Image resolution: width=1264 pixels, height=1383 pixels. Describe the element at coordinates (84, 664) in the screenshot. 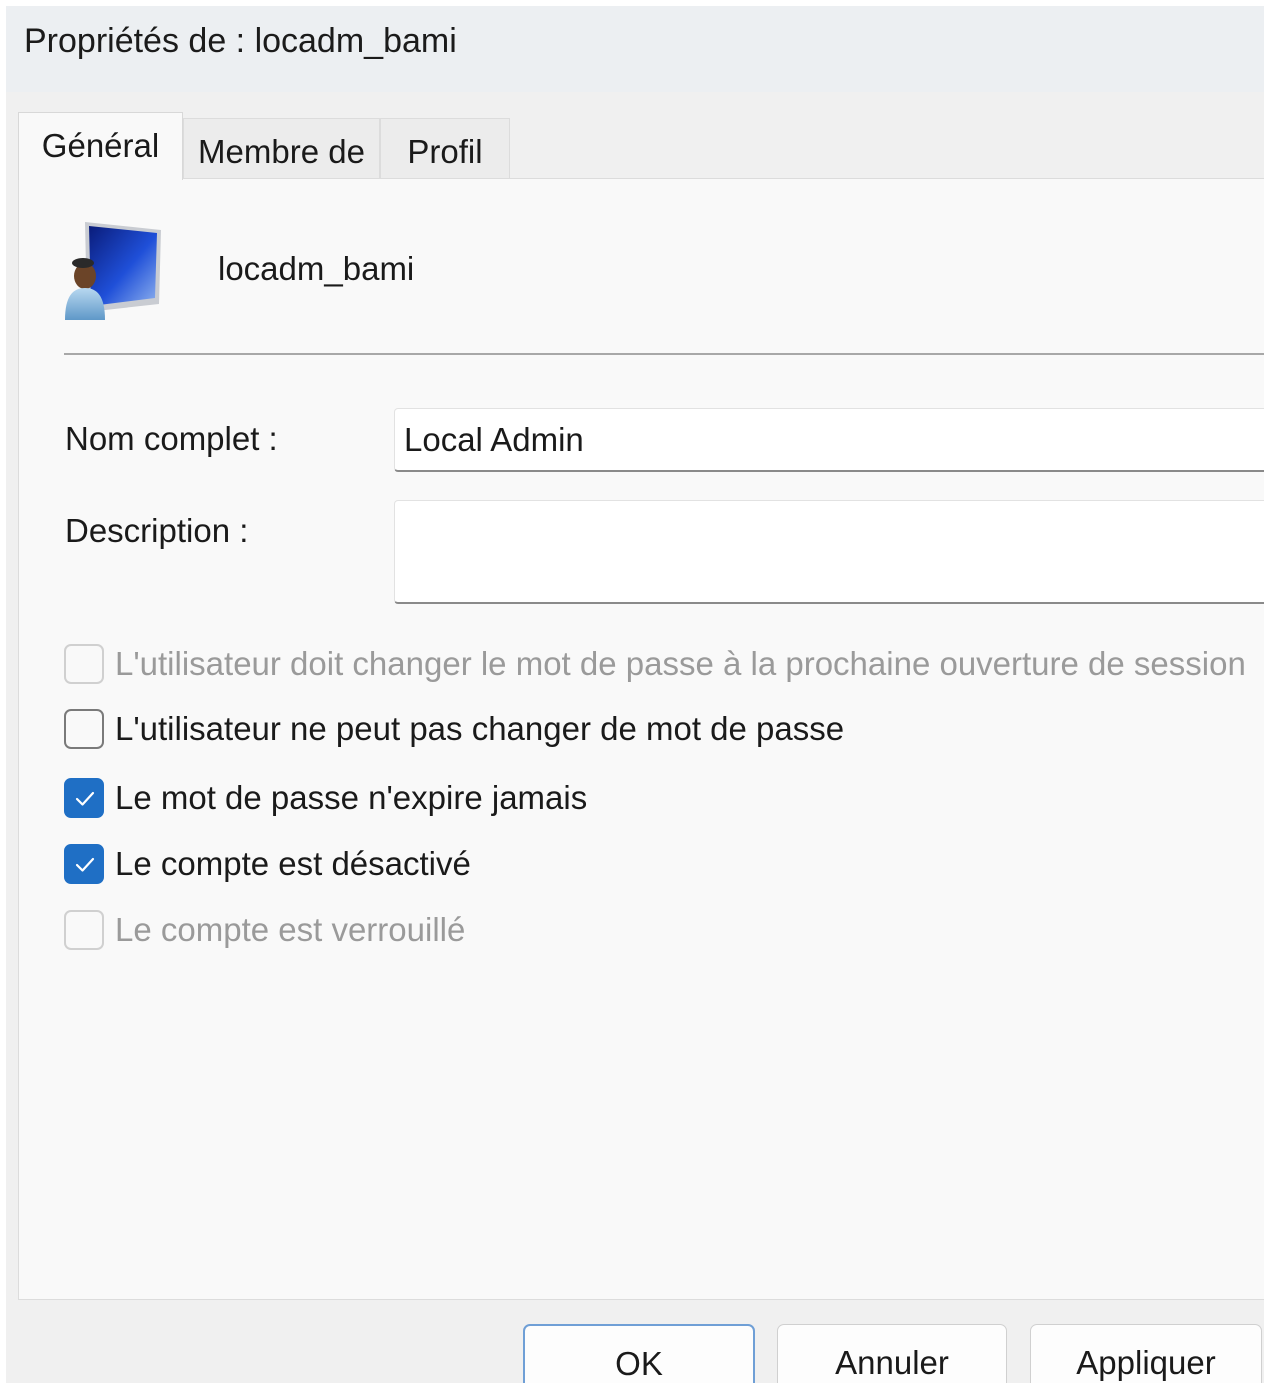

I see `must-change-password-checkbox` at that location.